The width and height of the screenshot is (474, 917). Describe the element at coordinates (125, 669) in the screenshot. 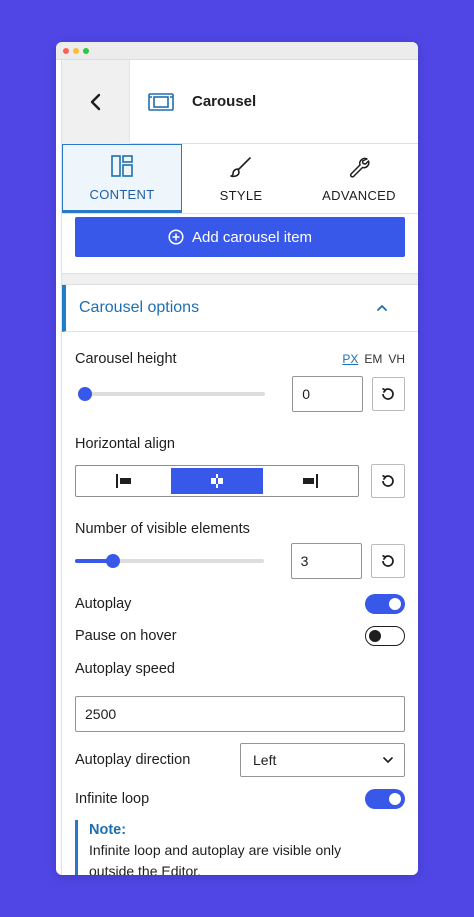

I see `autoplay-speed-label: Autoplay speed` at that location.